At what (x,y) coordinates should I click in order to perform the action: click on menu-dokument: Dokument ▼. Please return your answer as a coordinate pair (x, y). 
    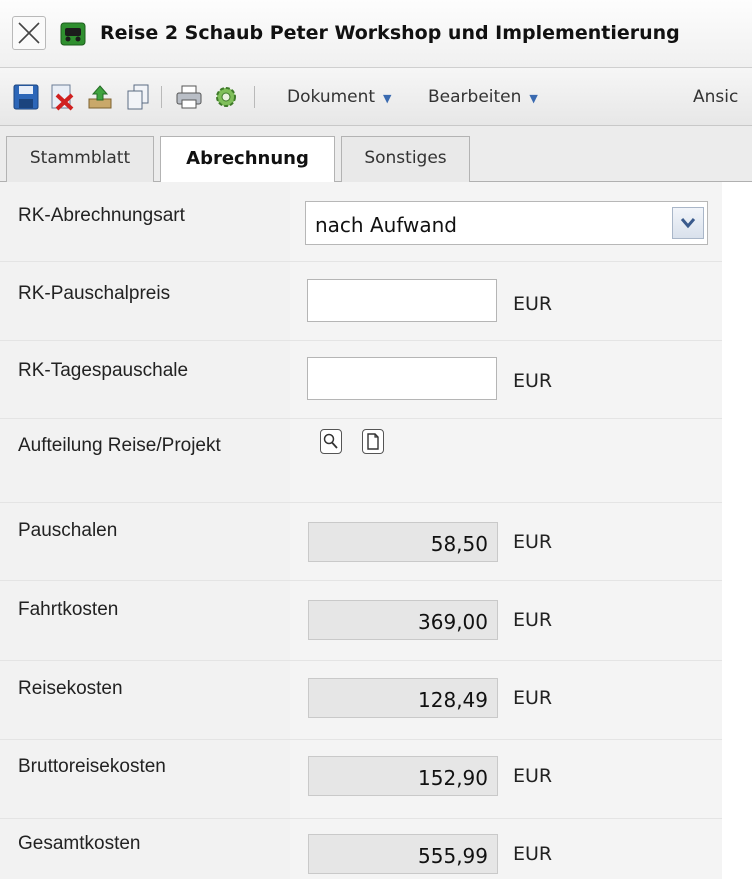
    Looking at the image, I should click on (339, 97).